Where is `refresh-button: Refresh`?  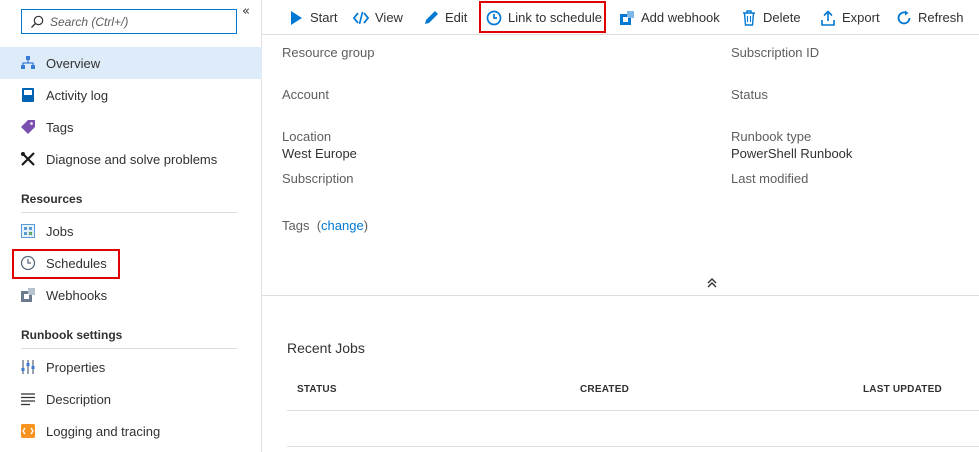 refresh-button: Refresh is located at coordinates (930, 17).